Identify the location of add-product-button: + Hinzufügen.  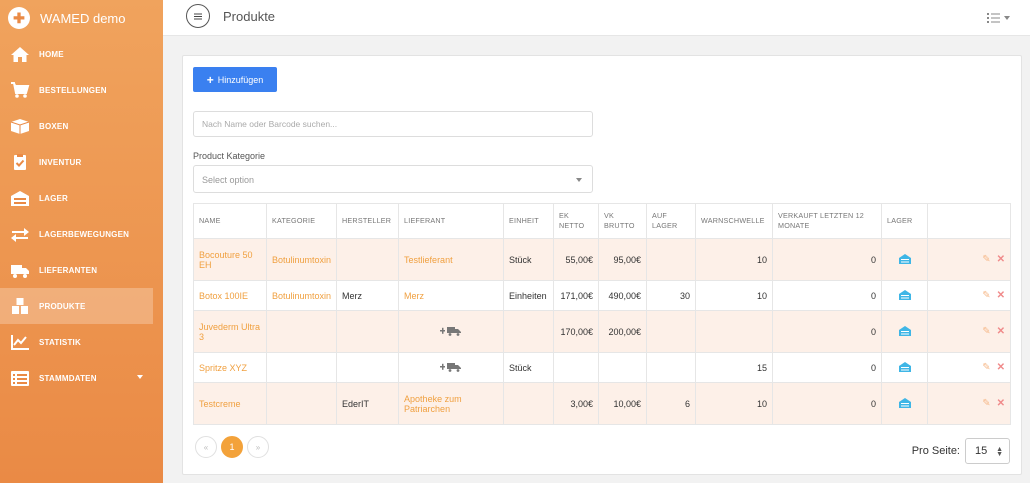
(235, 79).